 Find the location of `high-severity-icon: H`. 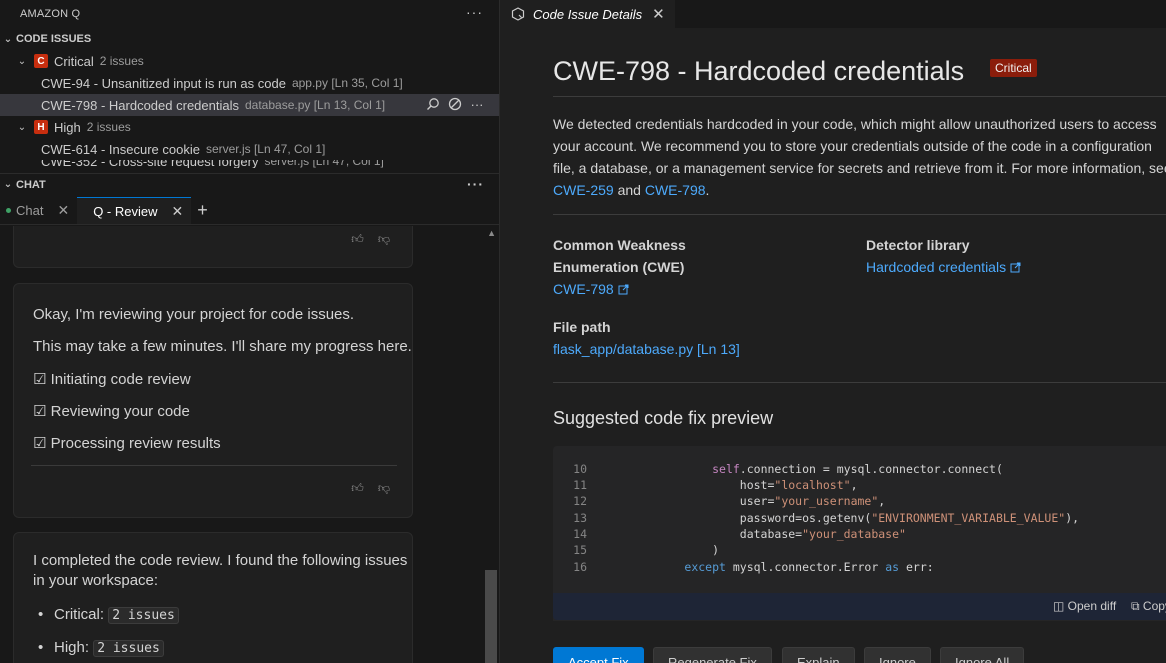

high-severity-icon: H is located at coordinates (41, 127).